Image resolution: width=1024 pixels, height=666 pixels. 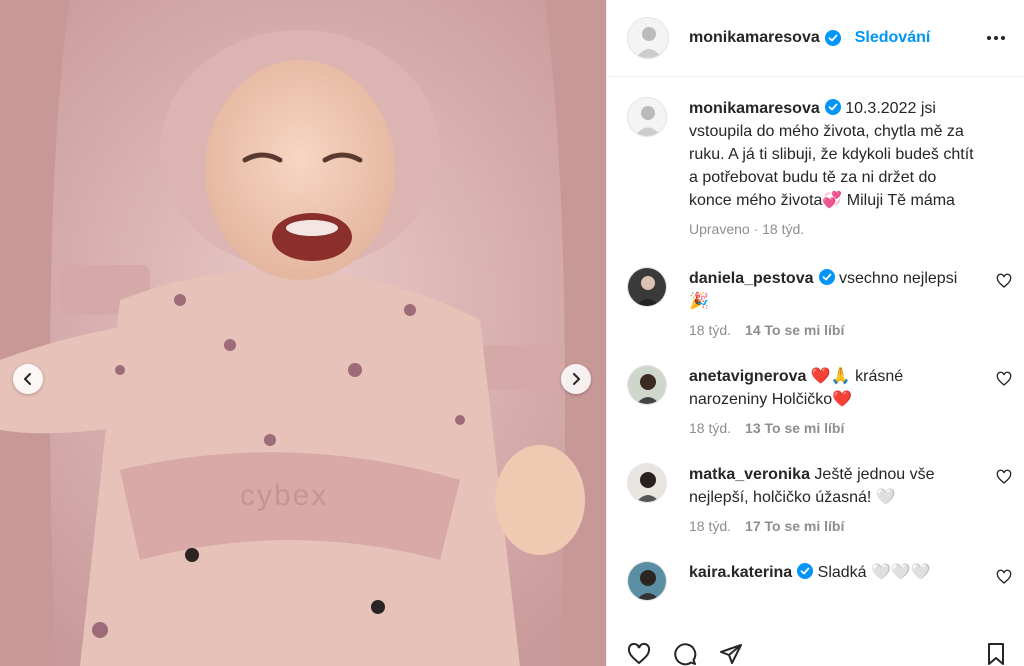 I want to click on commenter-username: anetavignerova, so click(x=747, y=376).